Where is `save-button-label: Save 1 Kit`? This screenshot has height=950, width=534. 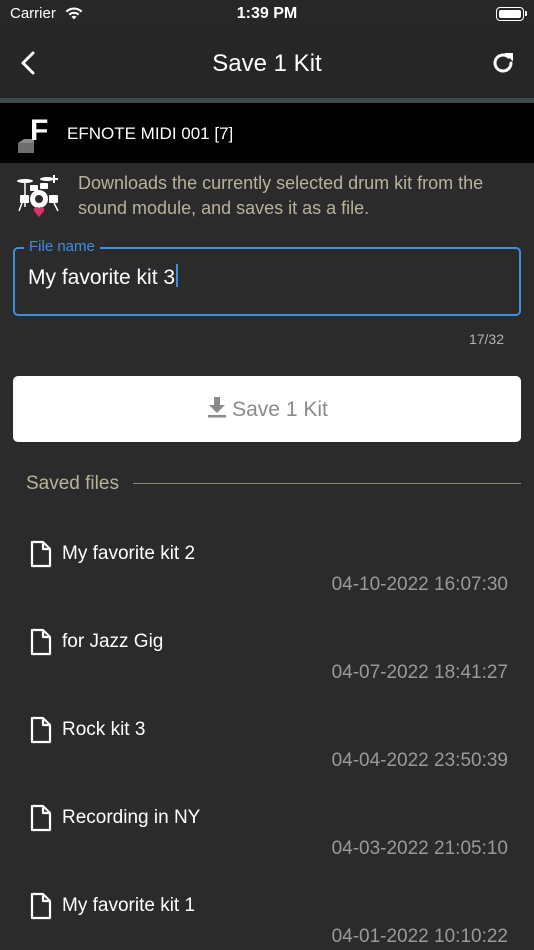 save-button-label: Save 1 Kit is located at coordinates (280, 409).